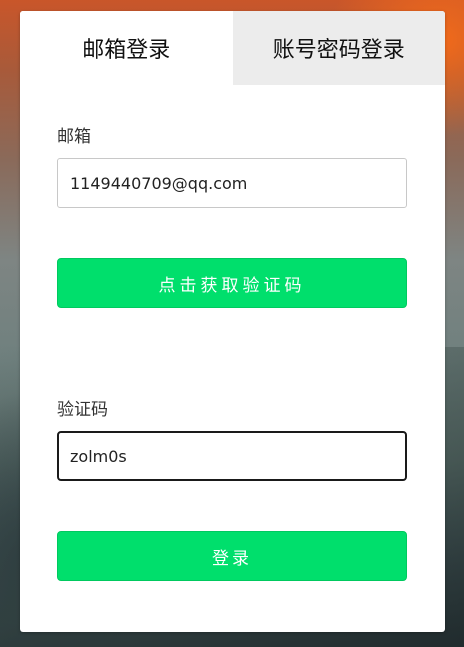 The width and height of the screenshot is (464, 647). I want to click on email-label: 邮箱, so click(74, 137).